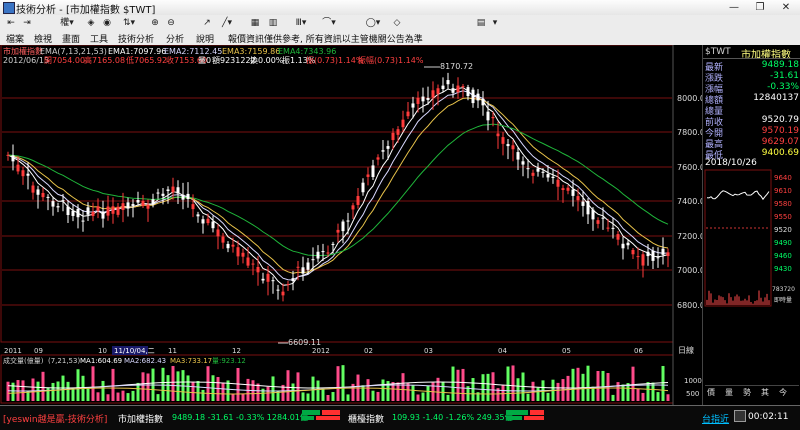 The height and width of the screenshot is (430, 800). I want to click on minimize-button: —, so click(734, 7).